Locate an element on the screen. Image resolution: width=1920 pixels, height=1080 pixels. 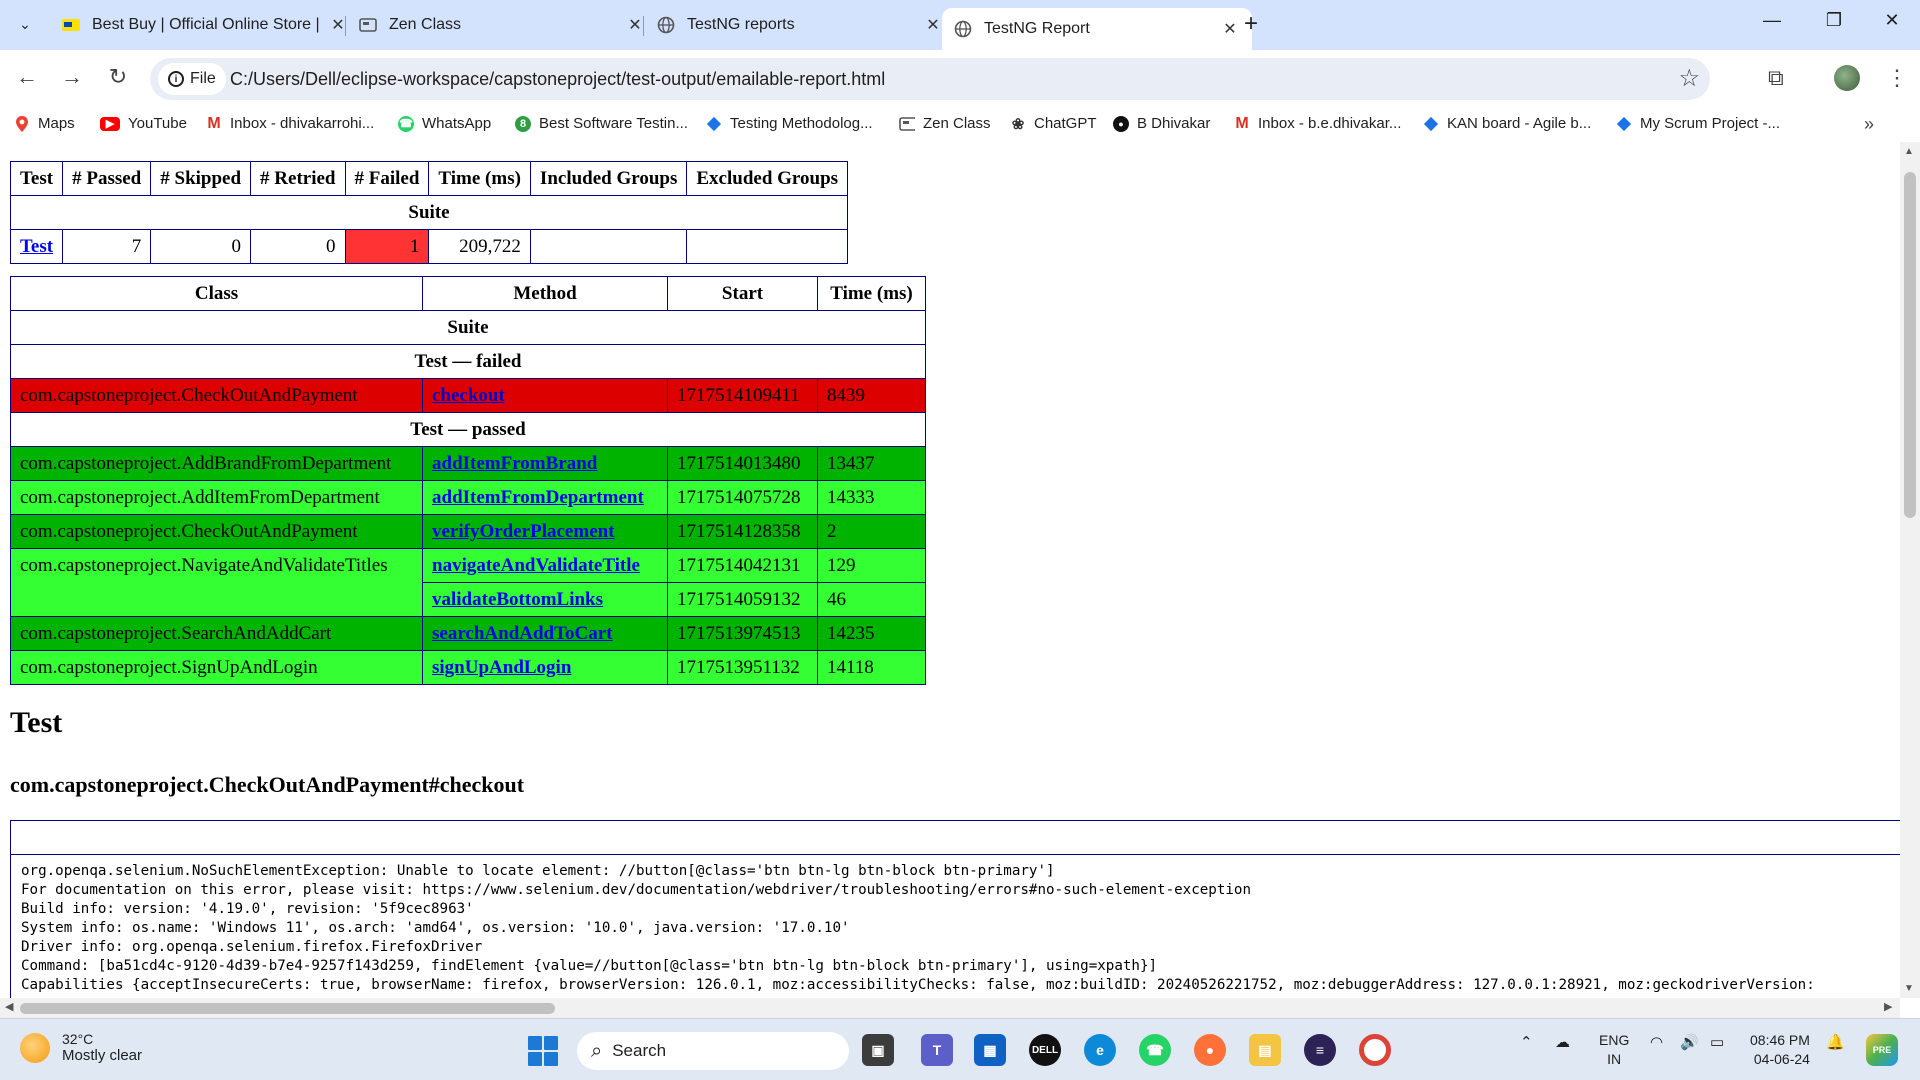
bookmark-star-icon: ☆ is located at coordinates (1689, 78).